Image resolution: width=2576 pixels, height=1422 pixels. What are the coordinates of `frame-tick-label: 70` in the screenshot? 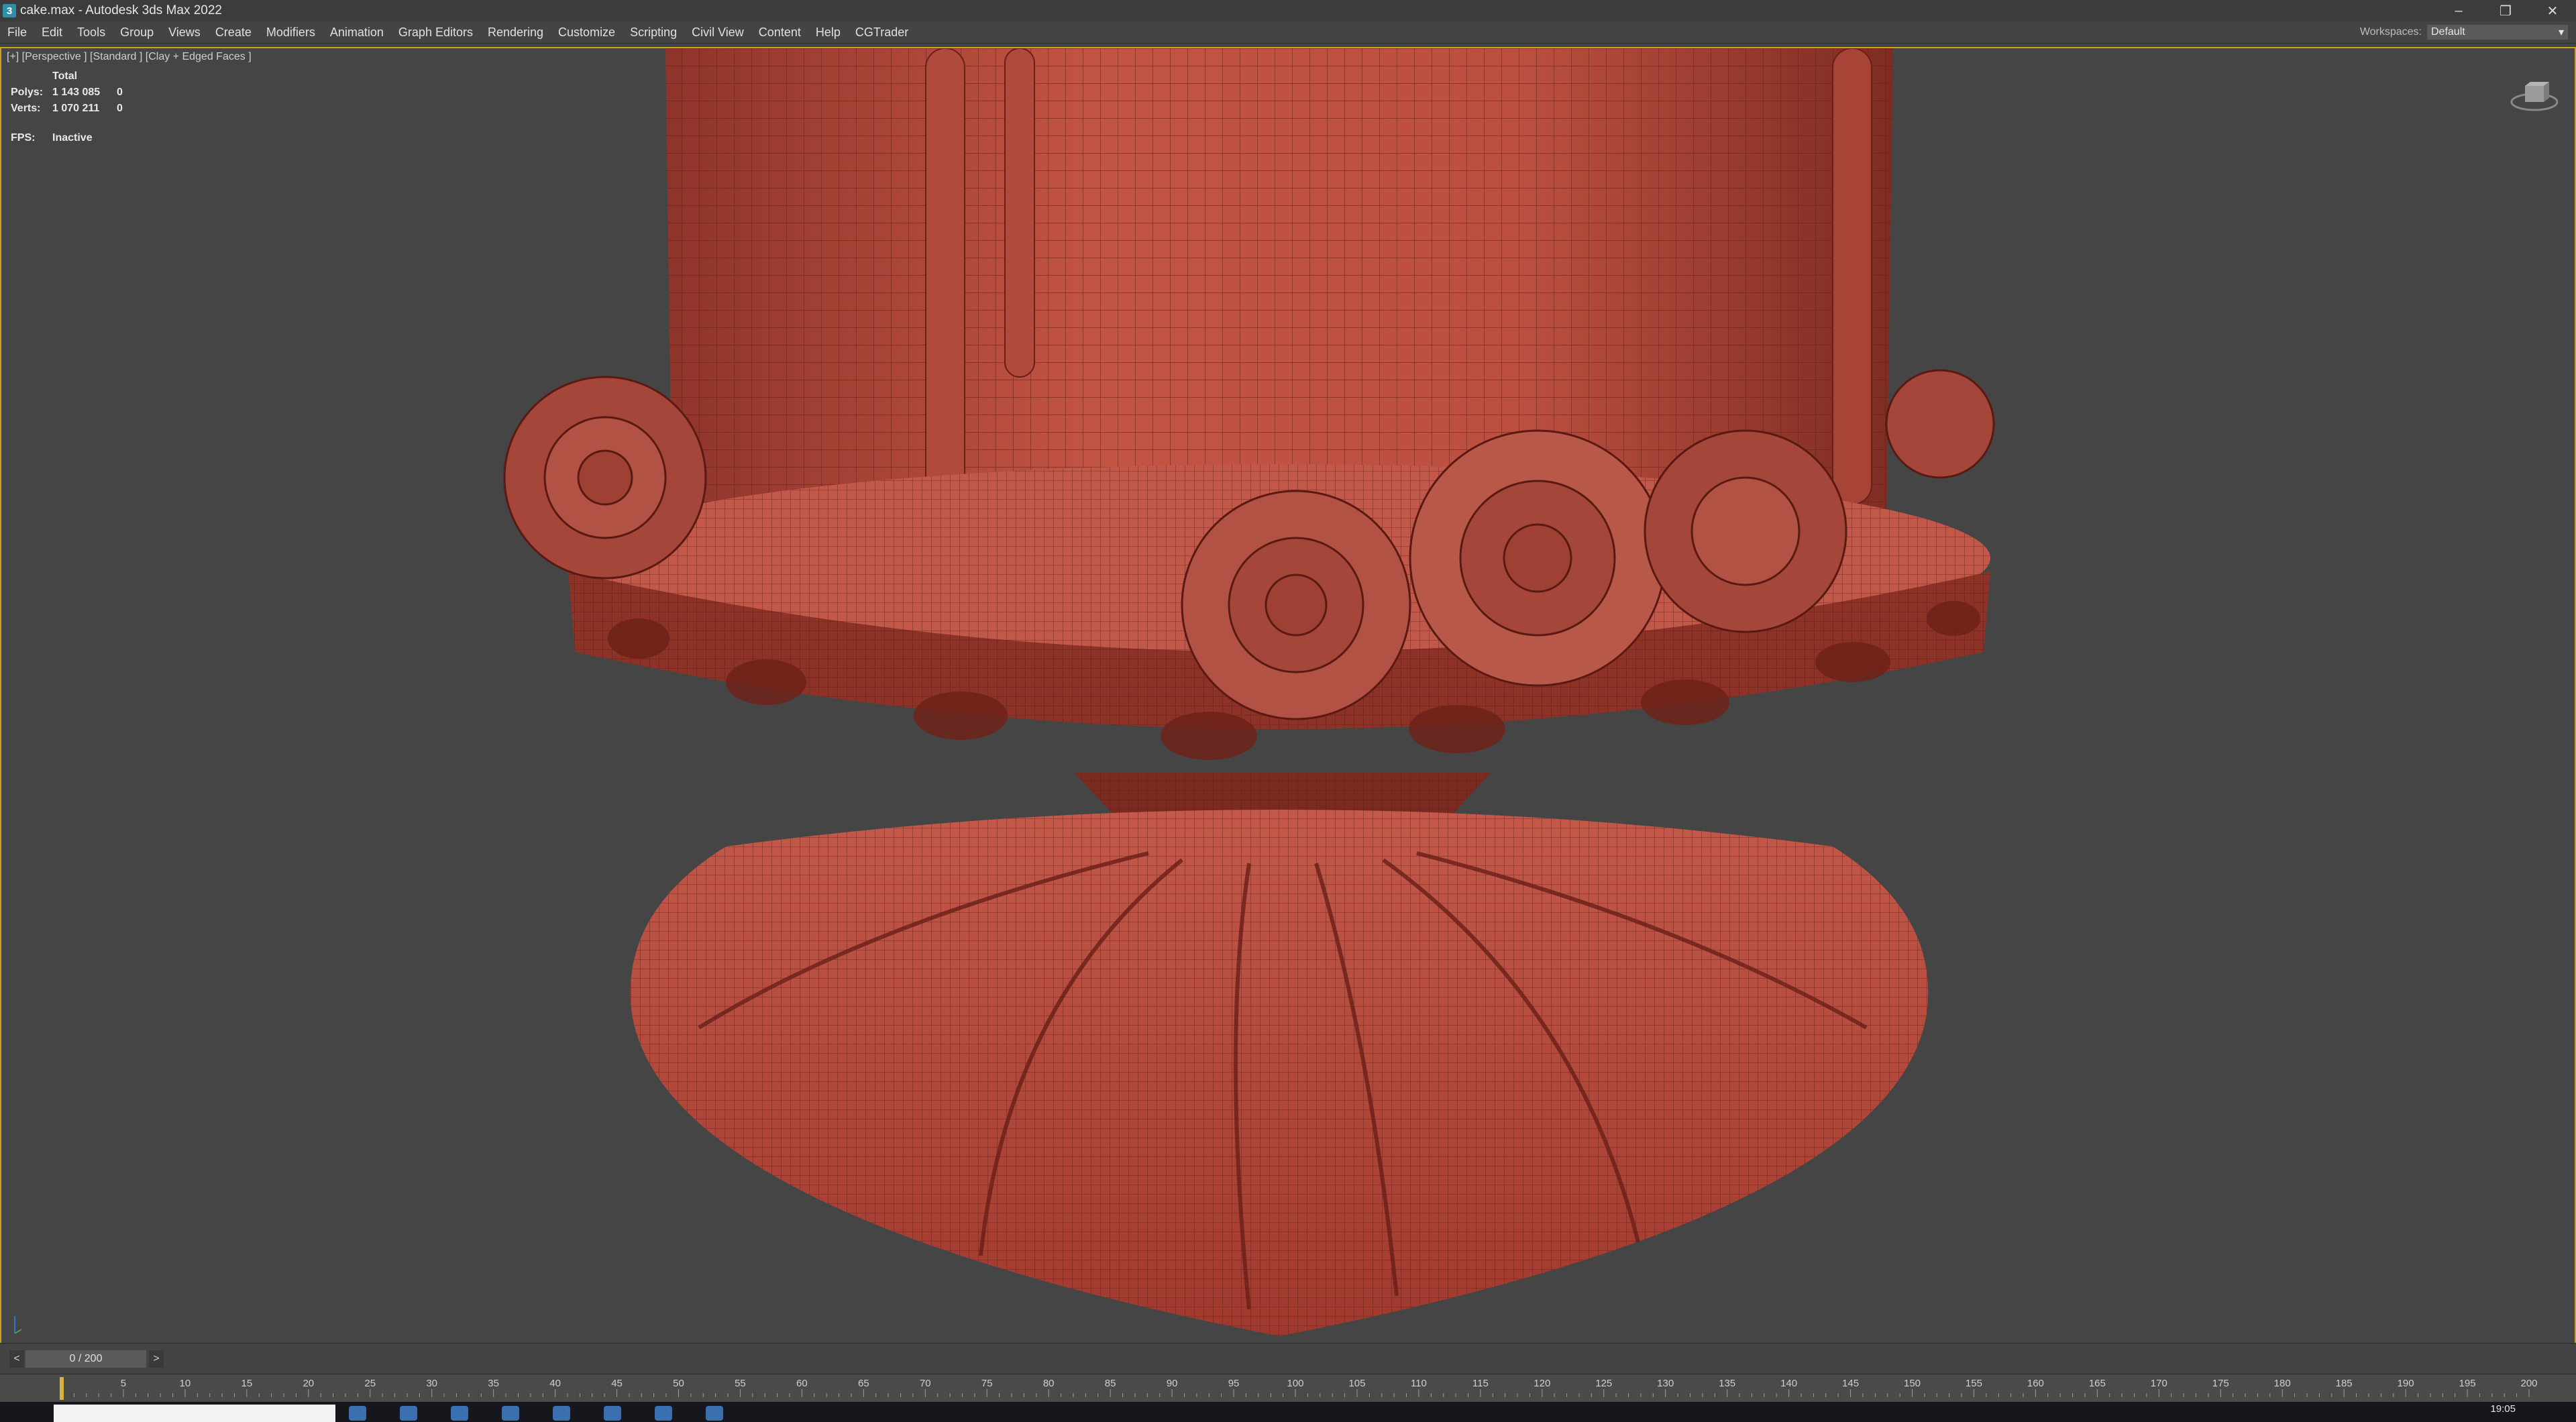 It's located at (925, 1384).